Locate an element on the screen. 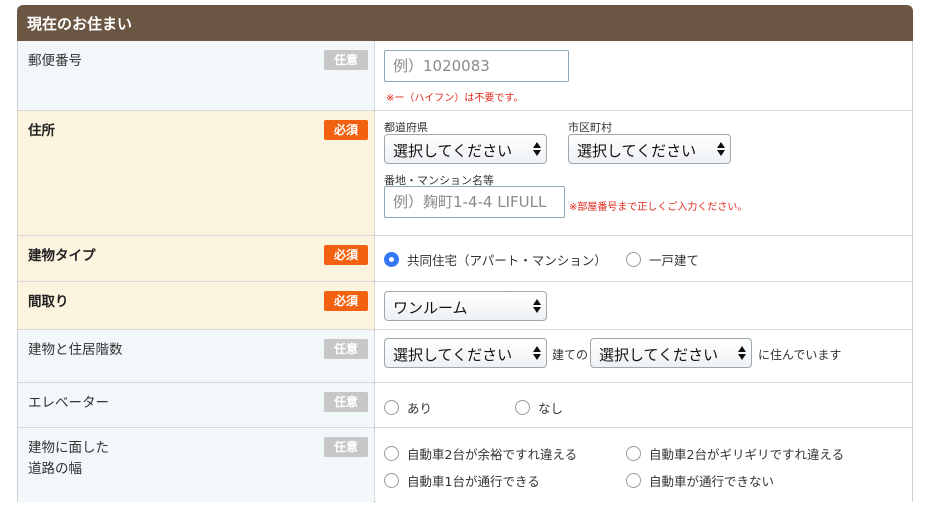  building-floors-select: 選択してください is located at coordinates (465, 353).